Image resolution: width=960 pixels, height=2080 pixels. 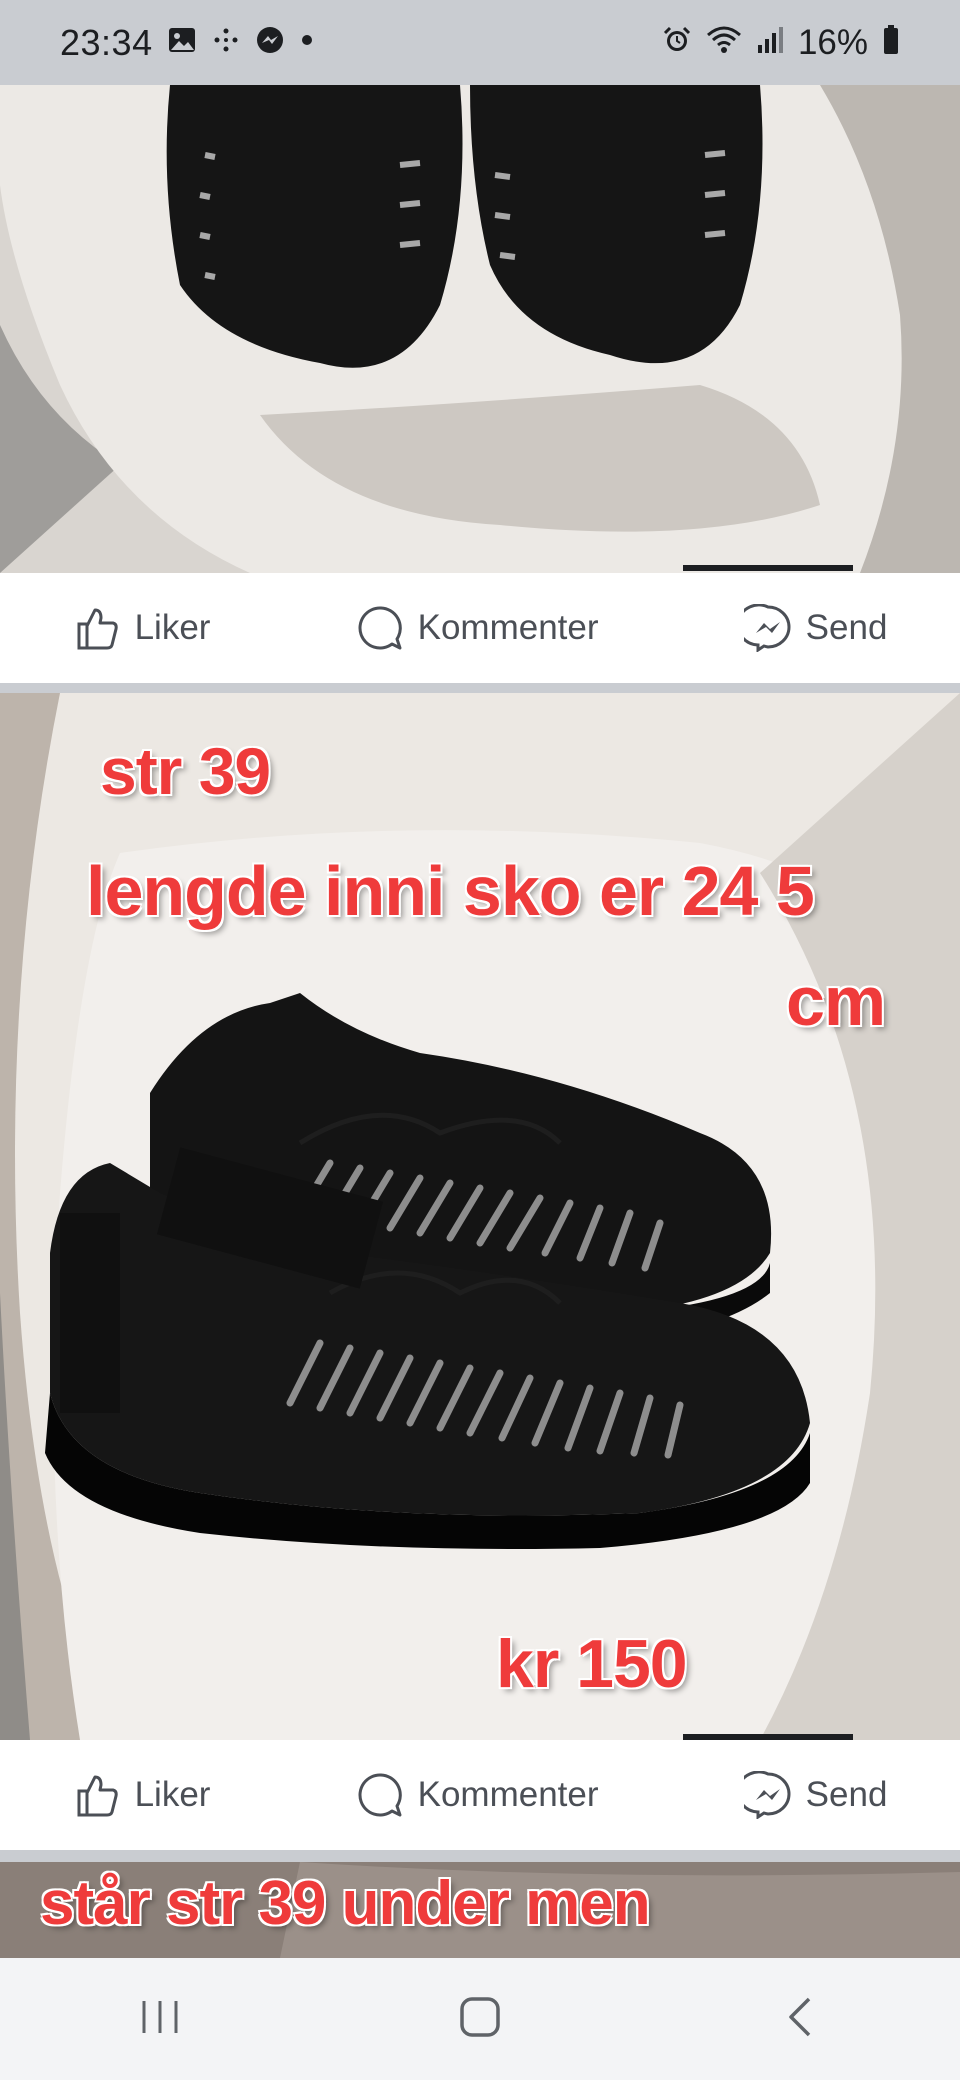 What do you see at coordinates (770, 42) in the screenshot?
I see `signal-icon` at bounding box center [770, 42].